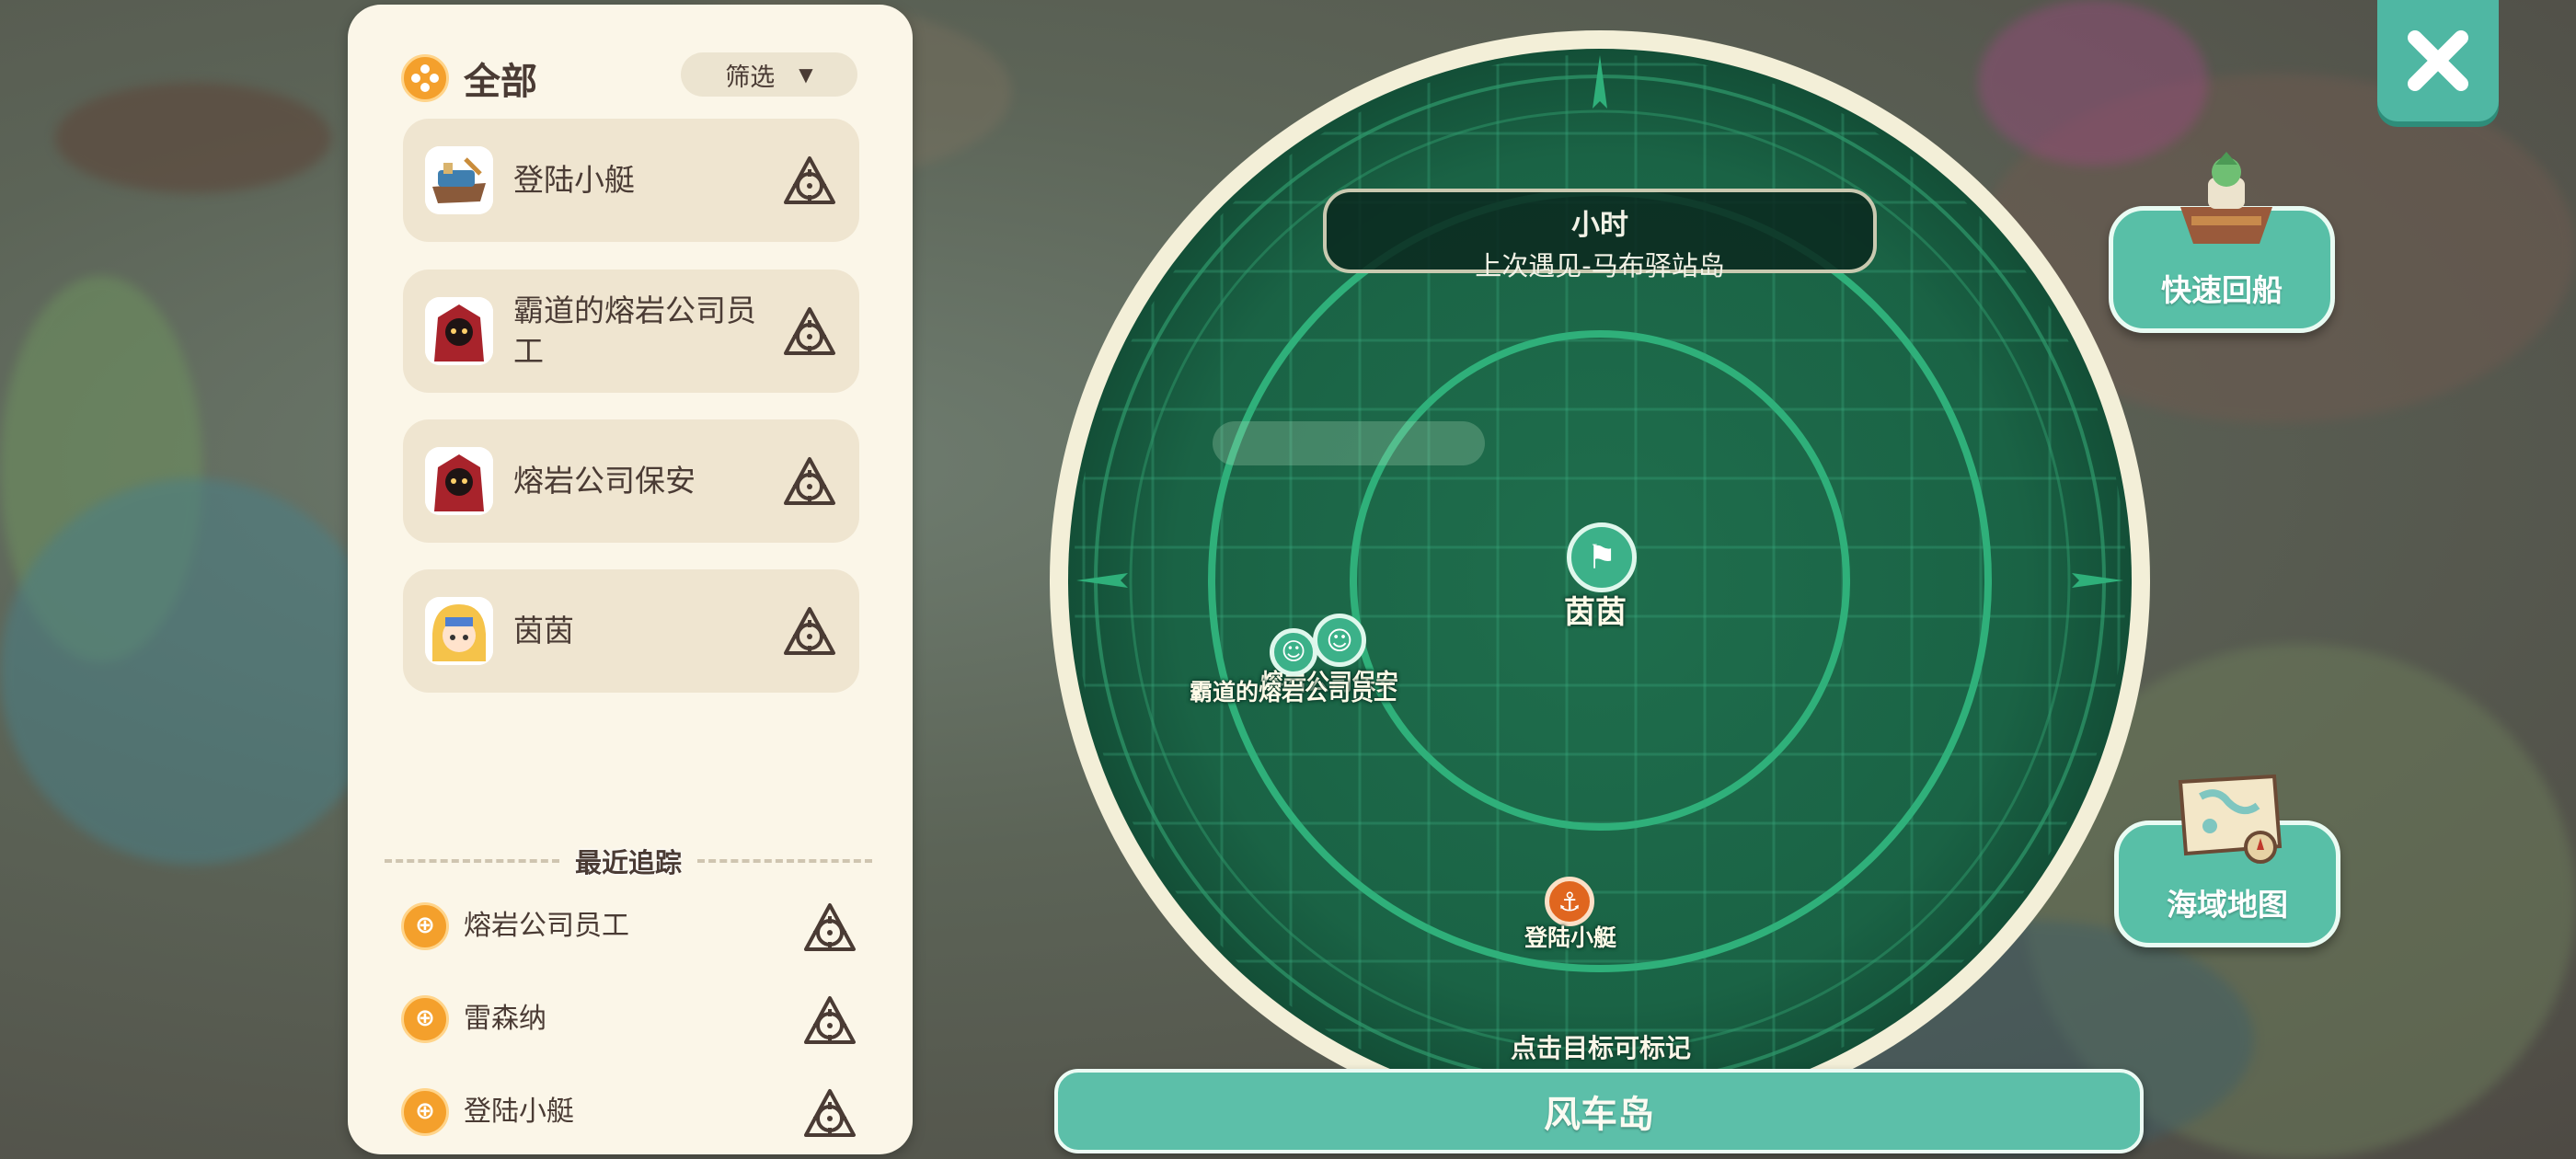 The width and height of the screenshot is (2576, 1159). I want to click on target-card-boat: 登陆小艇, so click(631, 180).